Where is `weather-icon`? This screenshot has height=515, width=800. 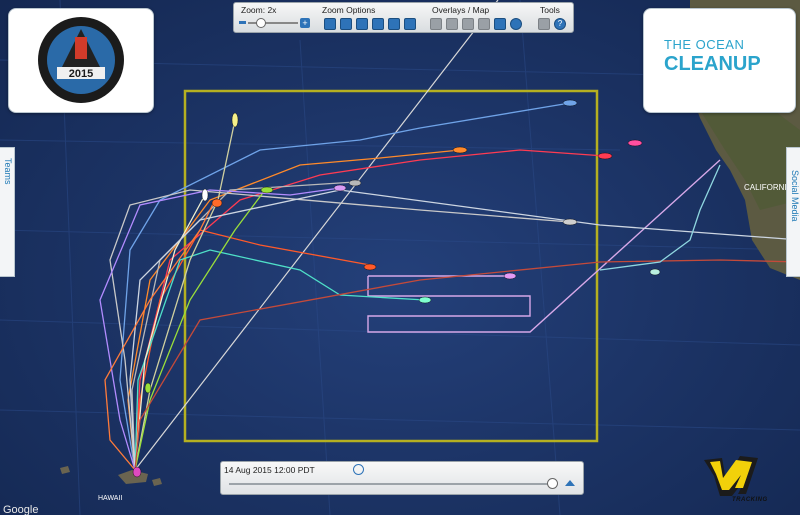
weather-icon is located at coordinates (468, 24).